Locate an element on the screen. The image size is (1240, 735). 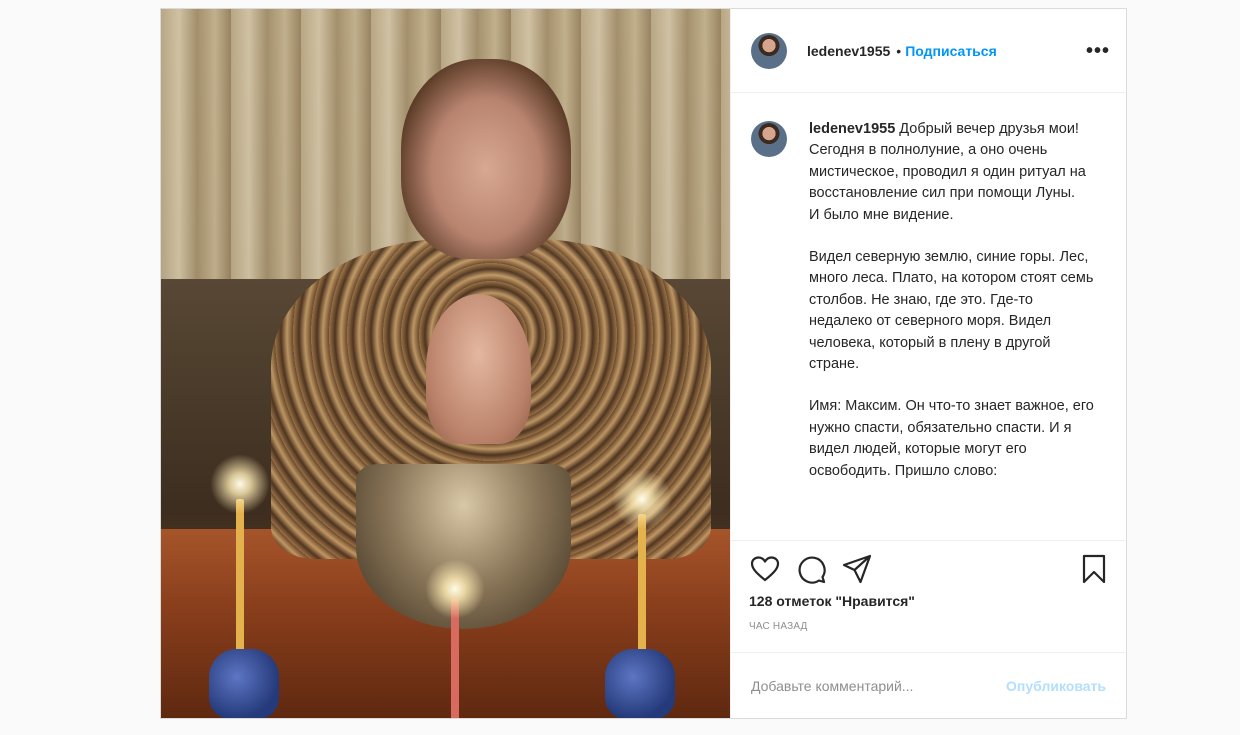
avatar is located at coordinates (769, 50).